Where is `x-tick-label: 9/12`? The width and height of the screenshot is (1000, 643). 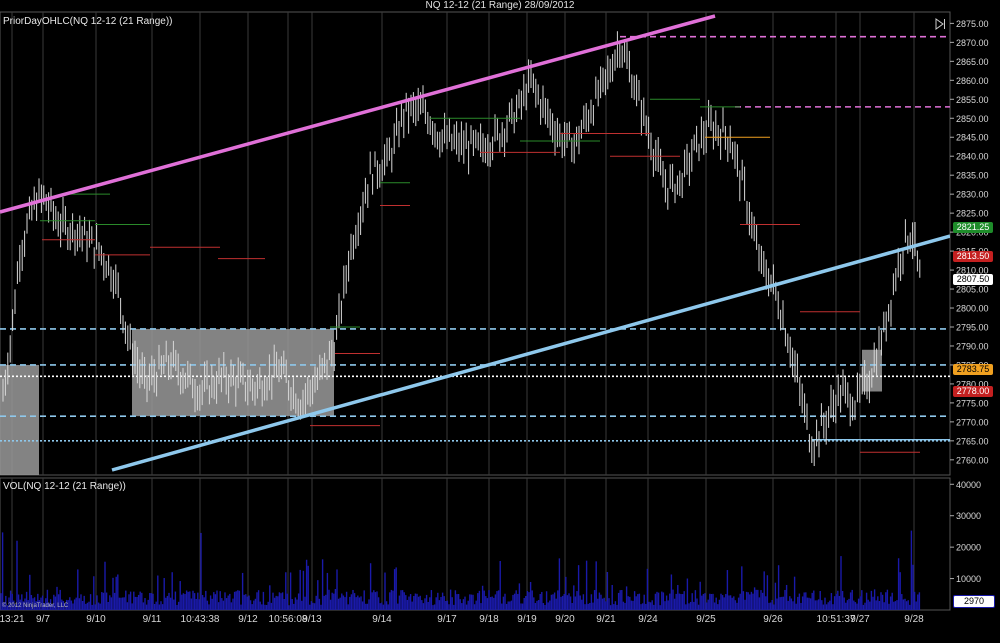 x-tick-label: 9/12 is located at coordinates (248, 619).